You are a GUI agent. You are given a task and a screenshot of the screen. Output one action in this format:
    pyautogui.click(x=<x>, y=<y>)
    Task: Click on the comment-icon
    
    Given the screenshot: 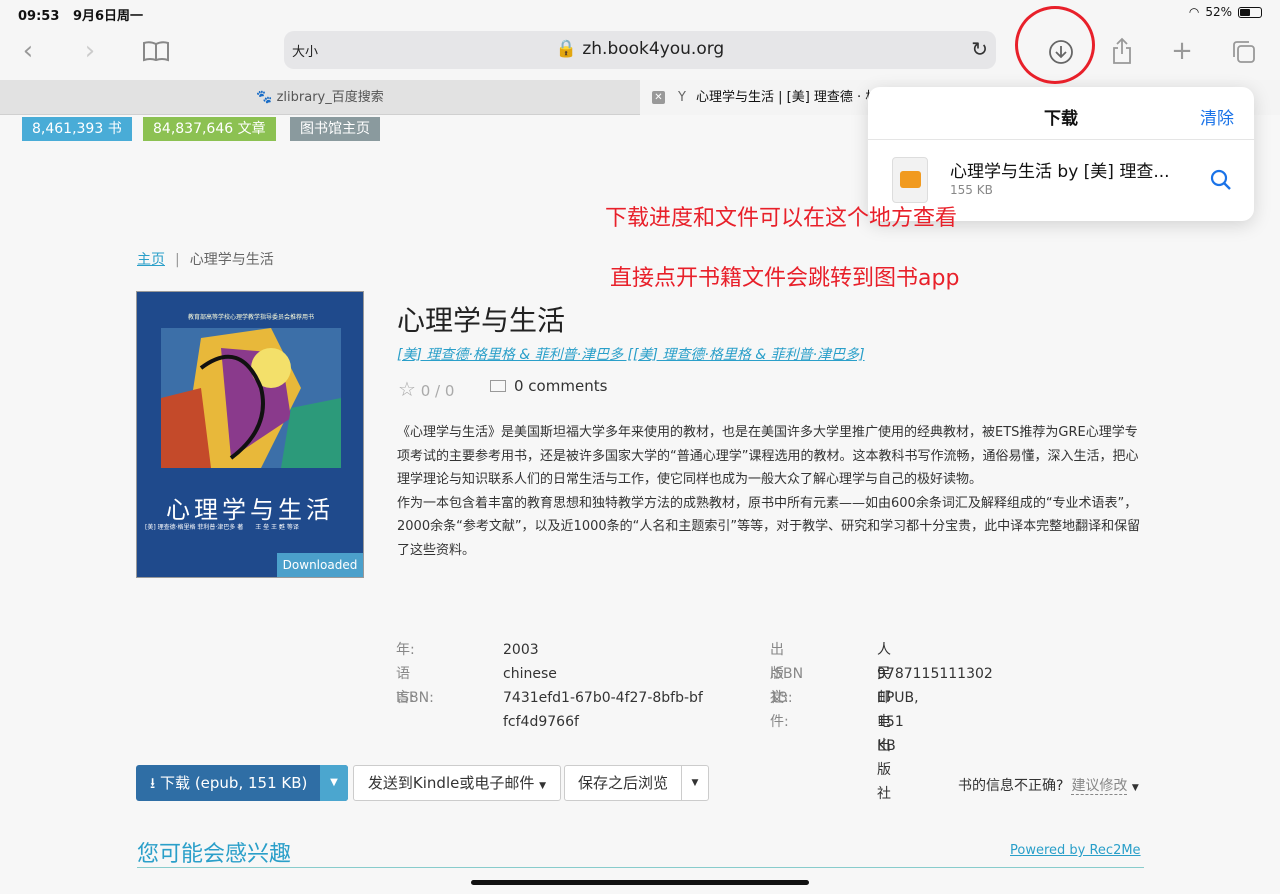 What is the action you would take?
    pyautogui.click(x=498, y=386)
    